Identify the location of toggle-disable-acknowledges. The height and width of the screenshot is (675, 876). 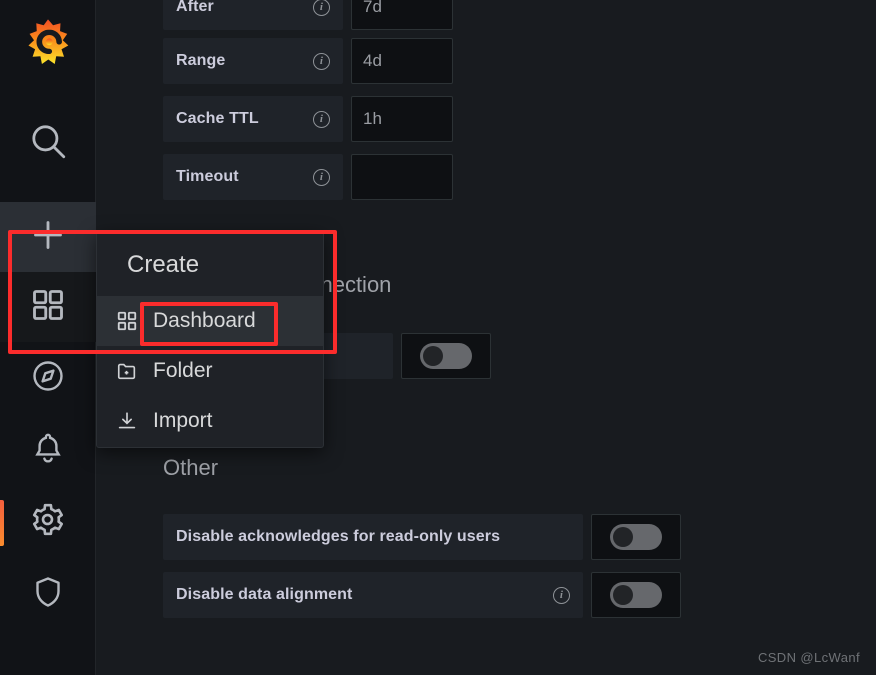
(636, 537).